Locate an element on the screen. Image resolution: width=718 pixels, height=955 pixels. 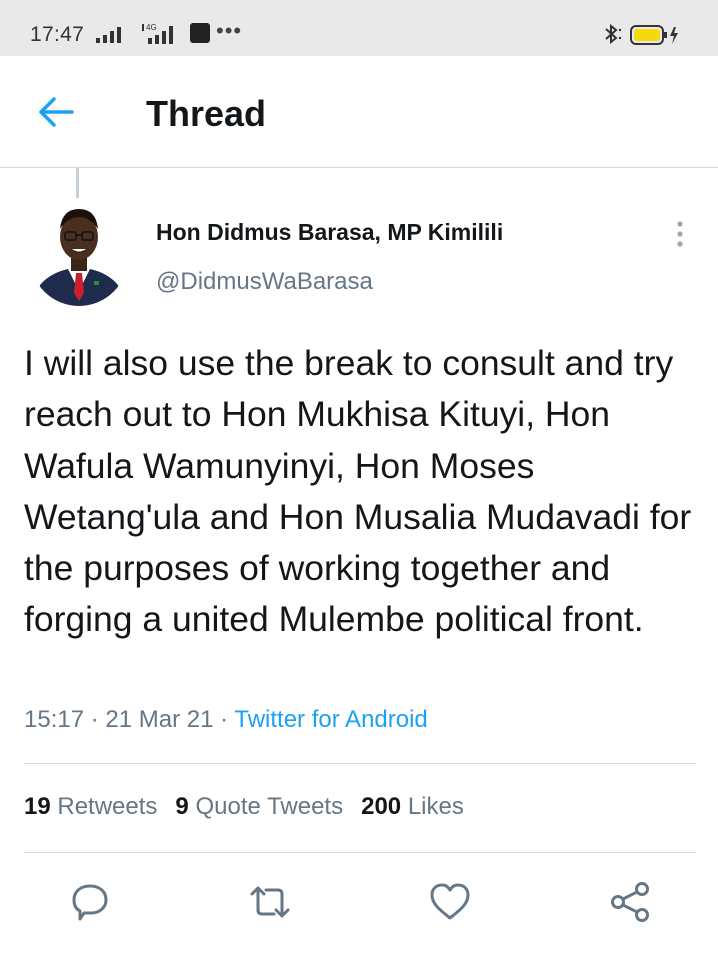
retweet-button is located at coordinates (270, 902).